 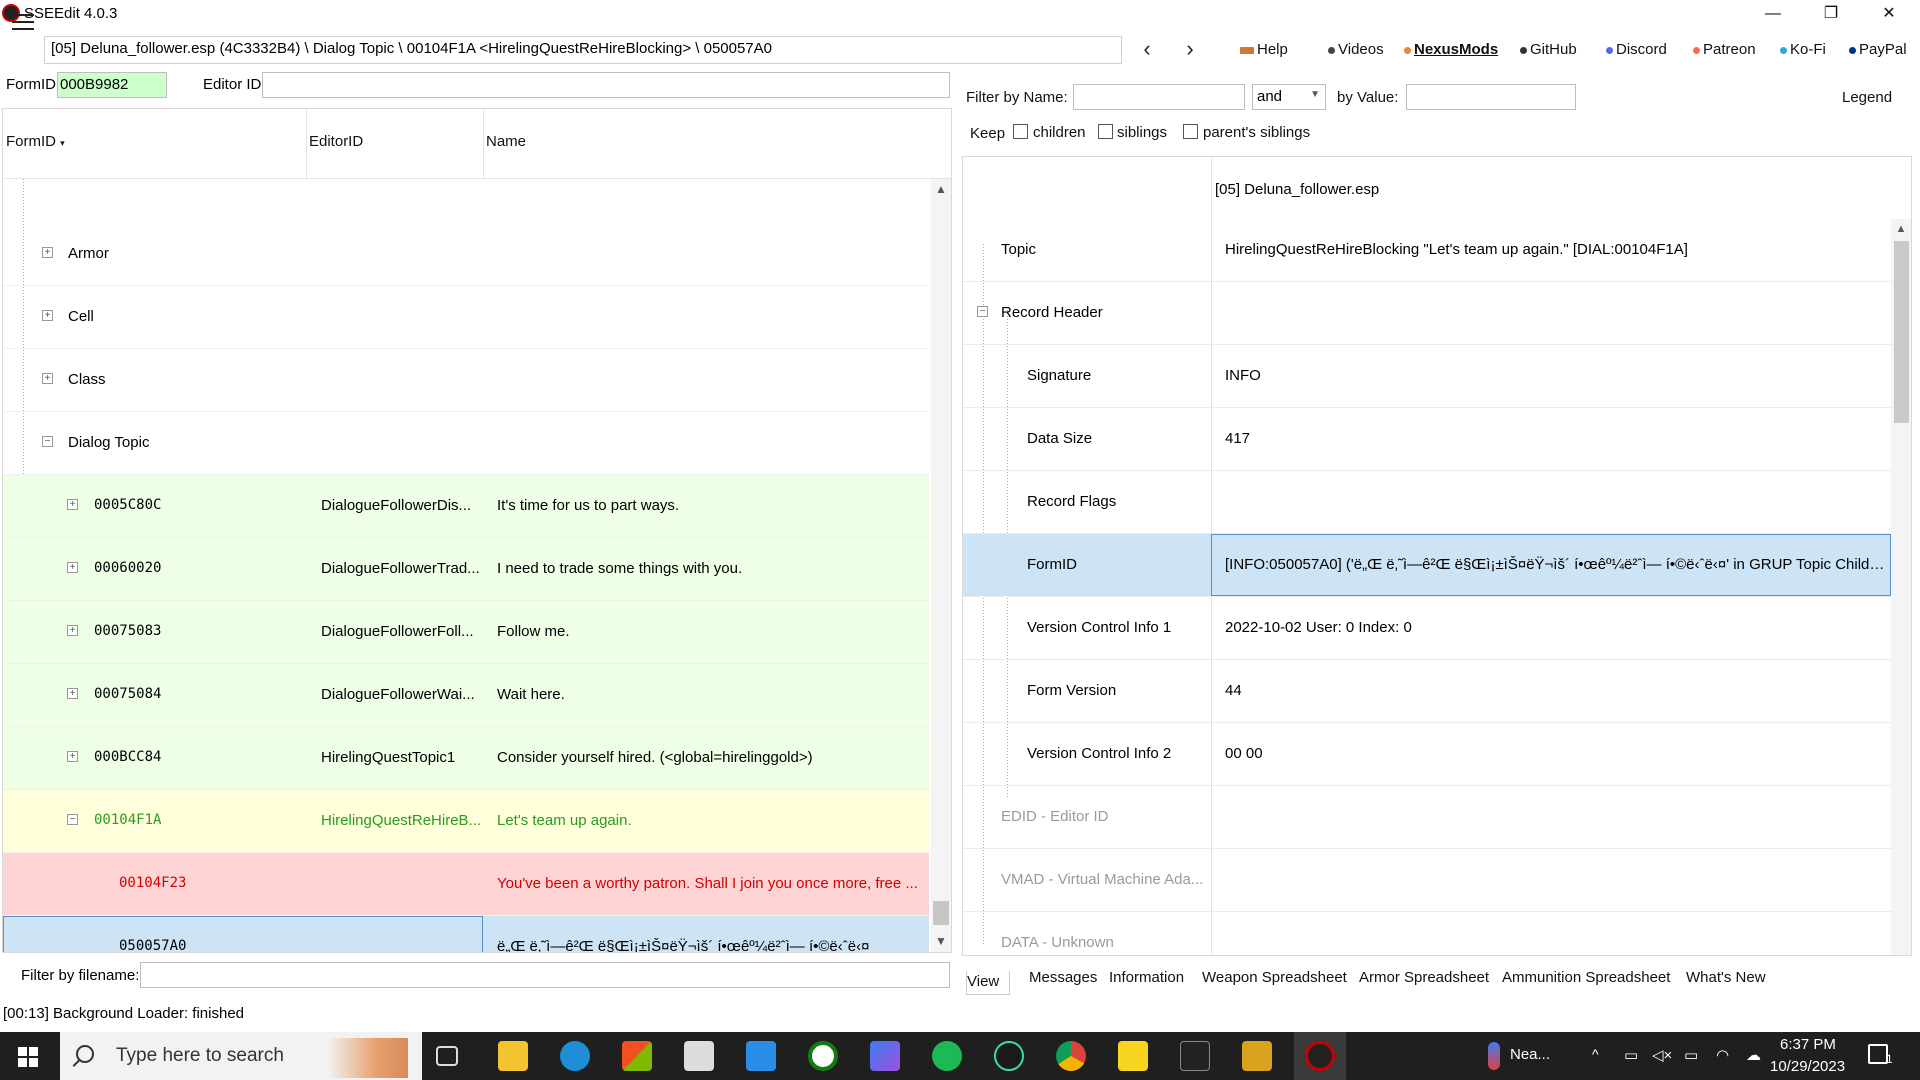 What do you see at coordinates (1636, 49) in the screenshot?
I see `discord-link: Discord` at bounding box center [1636, 49].